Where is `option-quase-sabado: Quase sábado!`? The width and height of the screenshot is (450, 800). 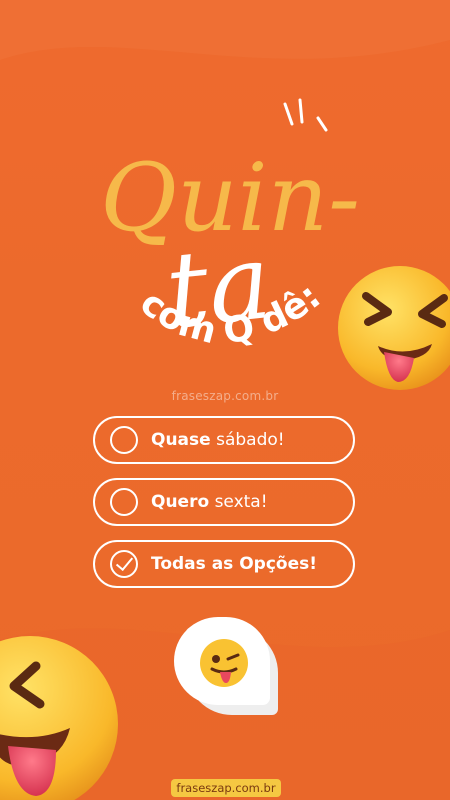 option-quase-sabado: Quase sábado! is located at coordinates (224, 440).